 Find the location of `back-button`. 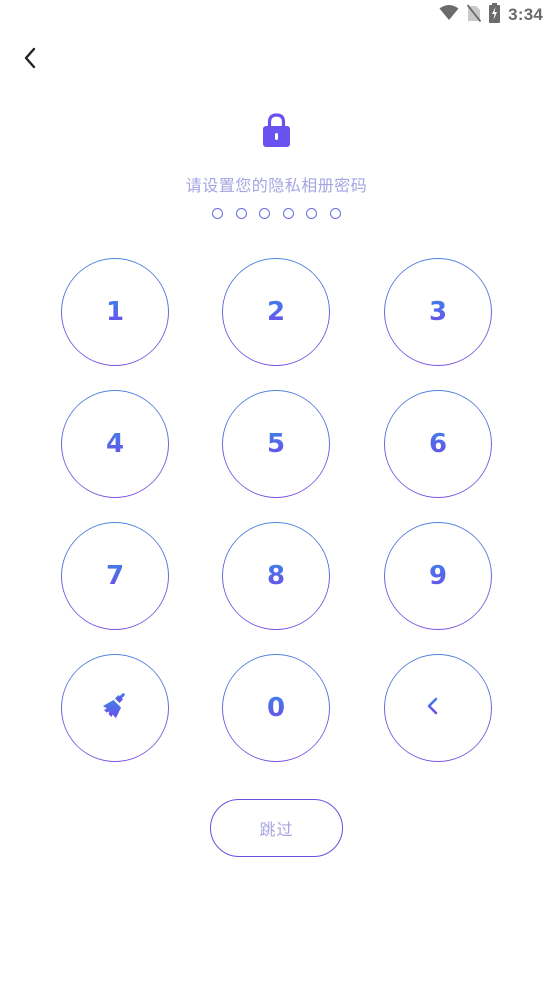

back-button is located at coordinates (30, 60).